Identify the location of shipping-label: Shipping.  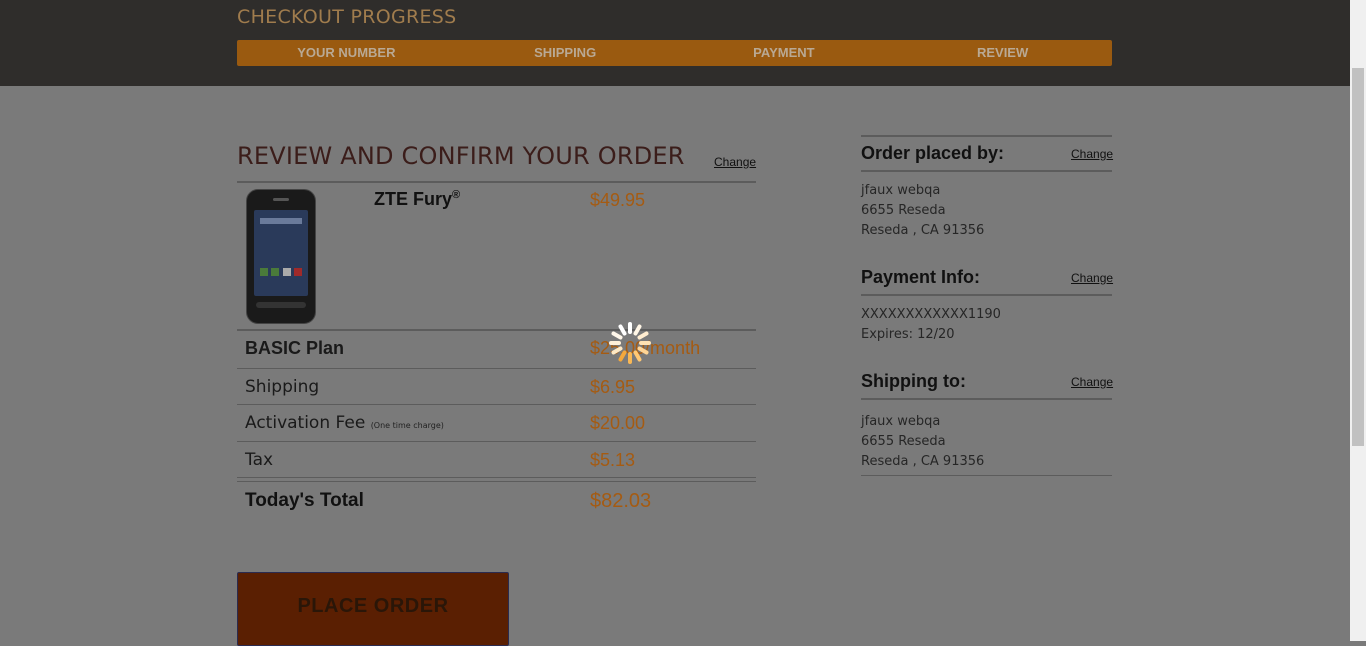
(282, 387).